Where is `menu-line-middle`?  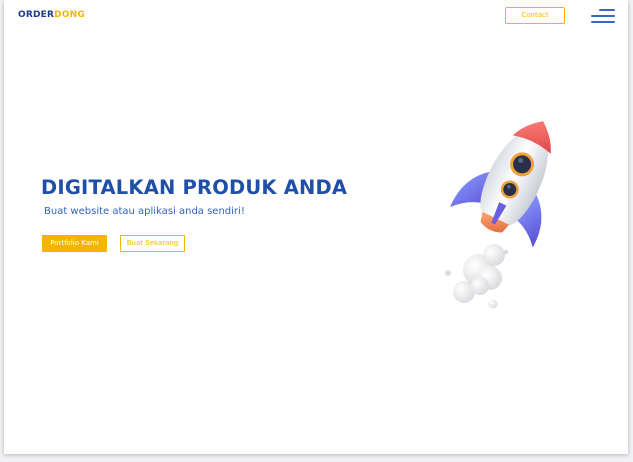 menu-line-middle is located at coordinates (603, 16).